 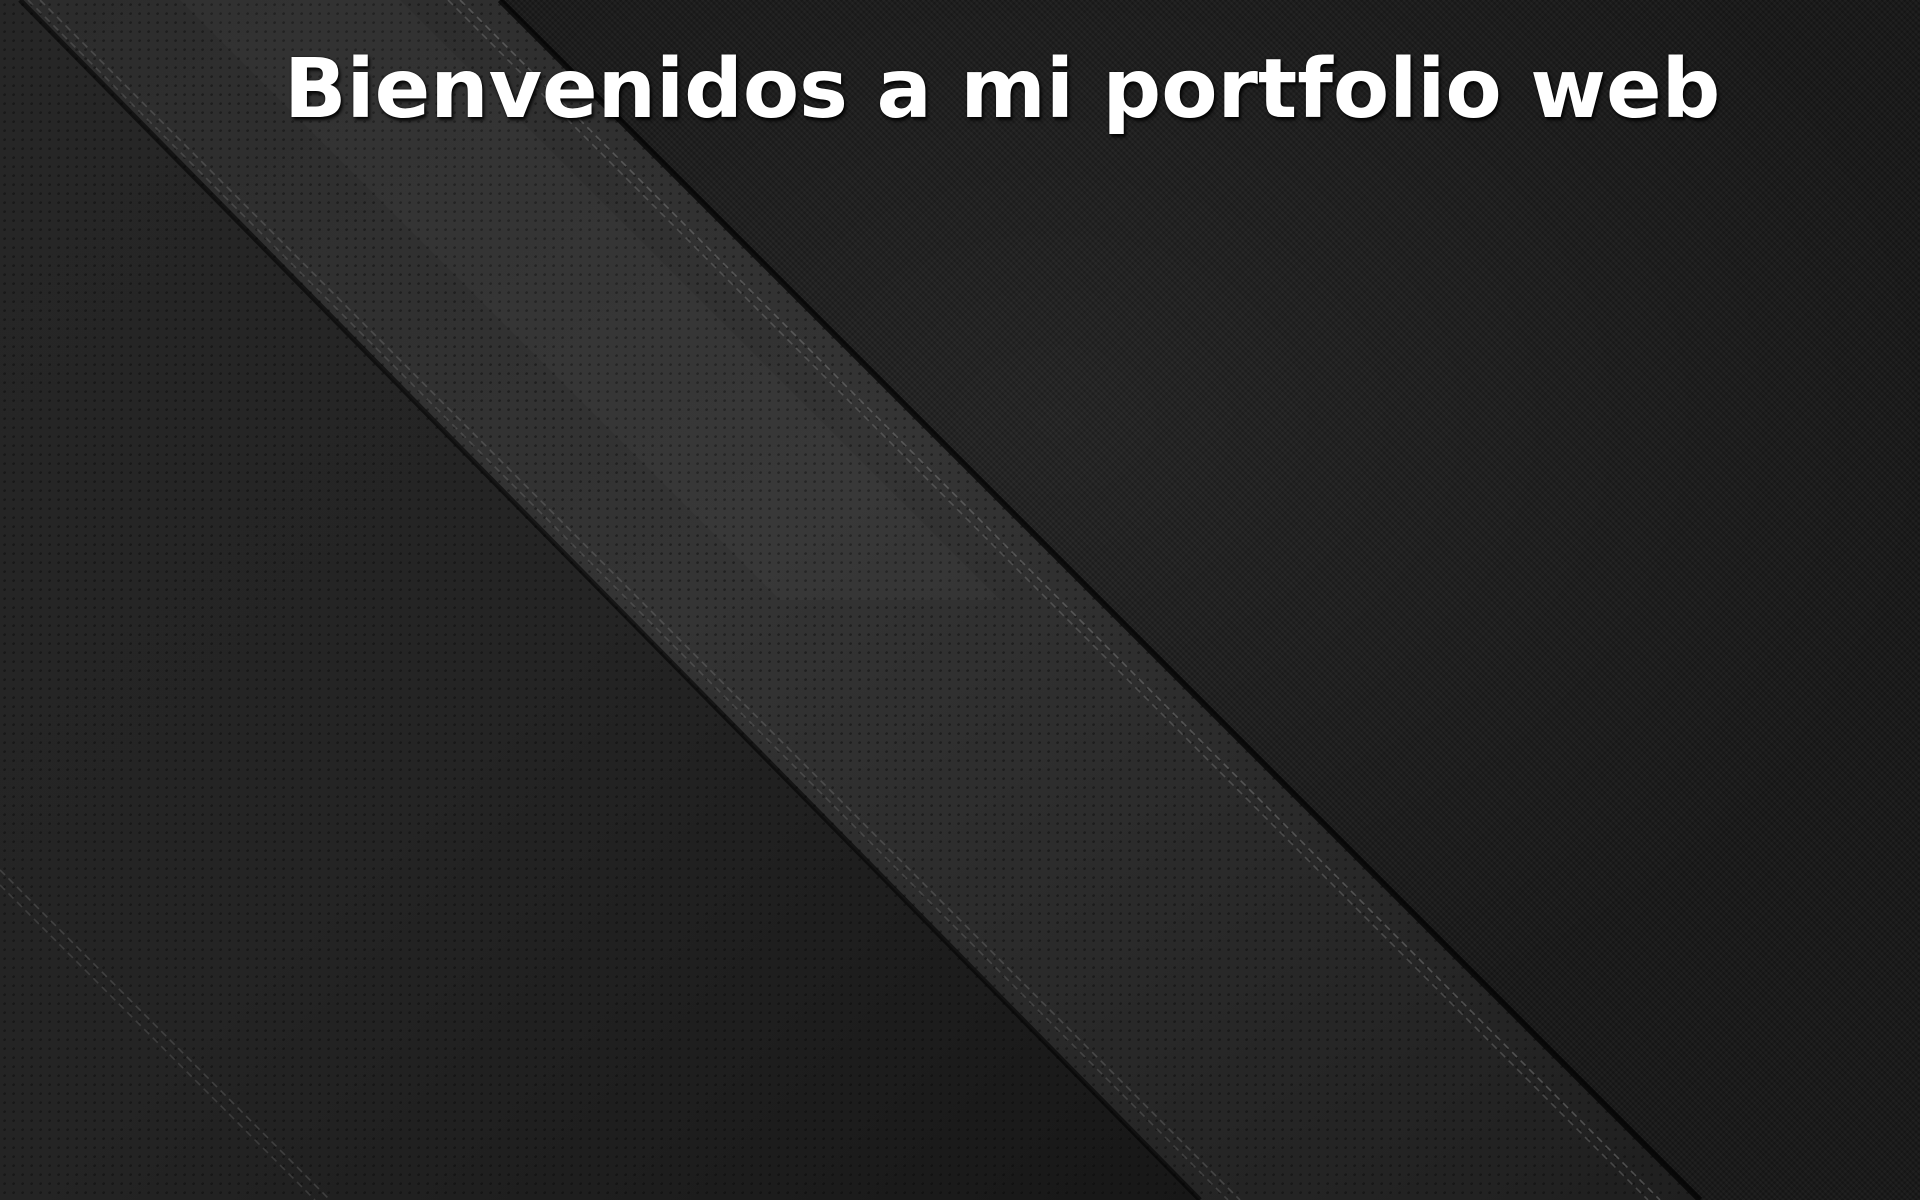 What do you see at coordinates (1002, 89) in the screenshot?
I see `page-title: Bienvenidos a mi portfolio web` at bounding box center [1002, 89].